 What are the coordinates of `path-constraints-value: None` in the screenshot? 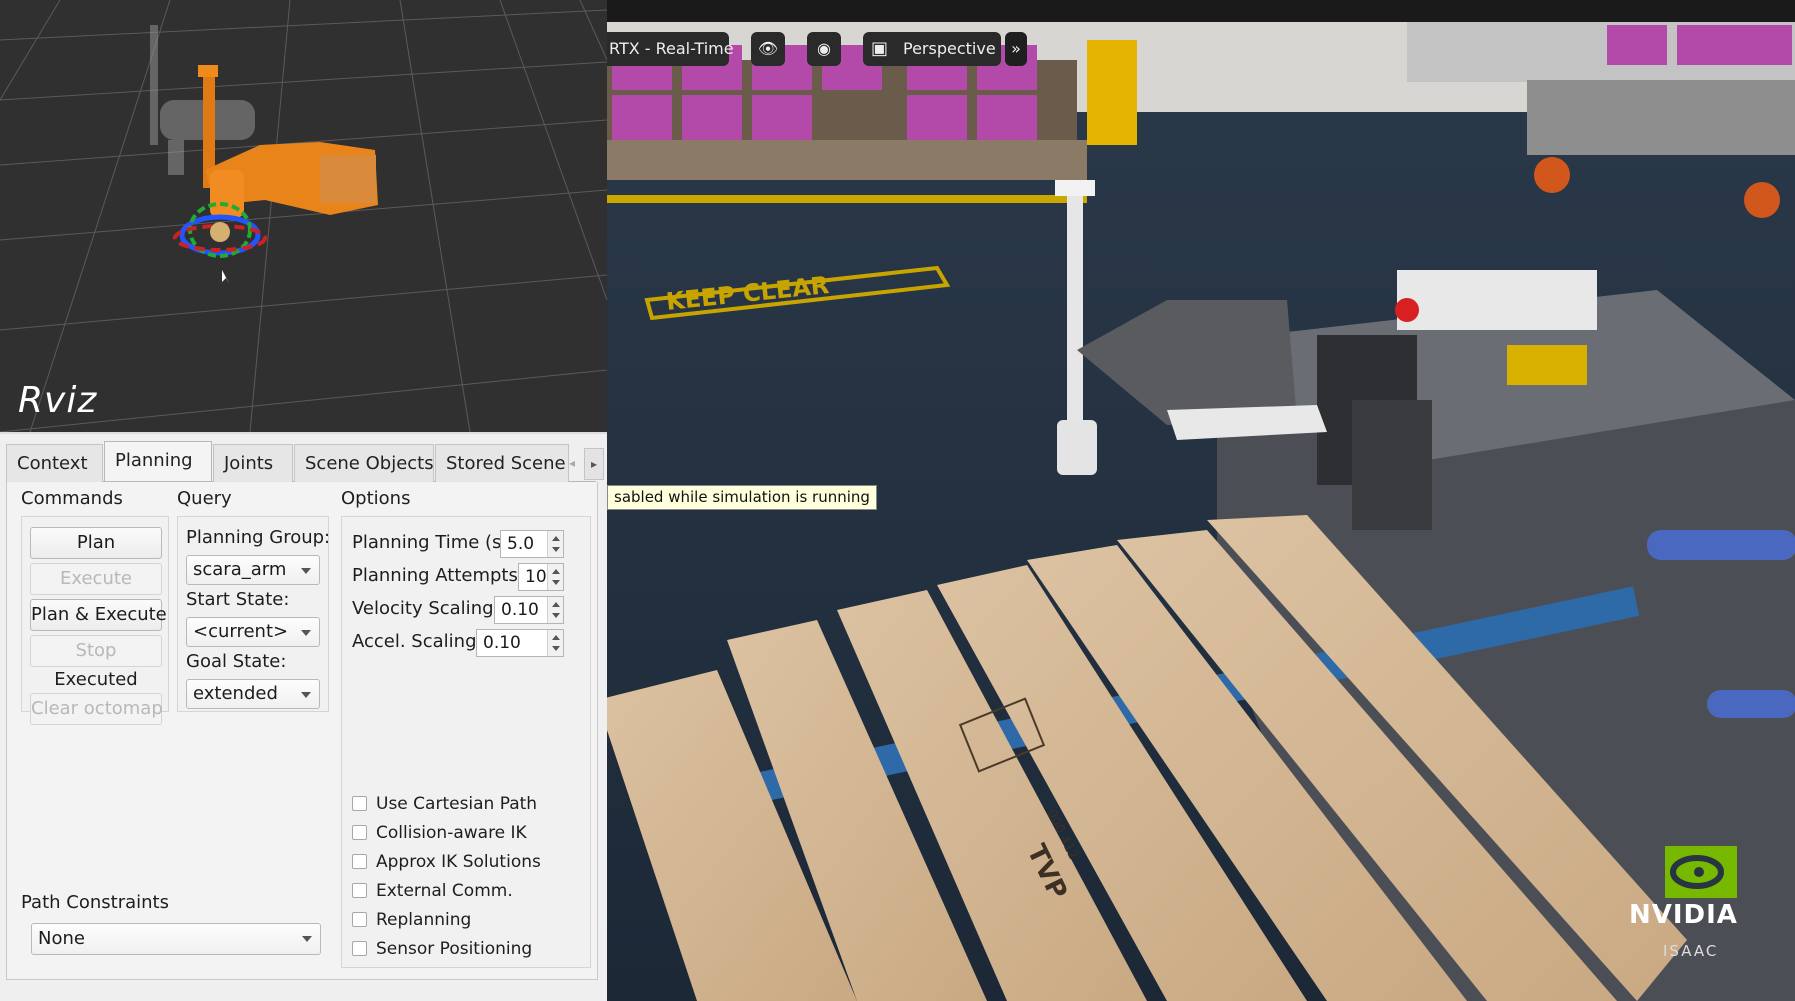 It's located at (61, 938).